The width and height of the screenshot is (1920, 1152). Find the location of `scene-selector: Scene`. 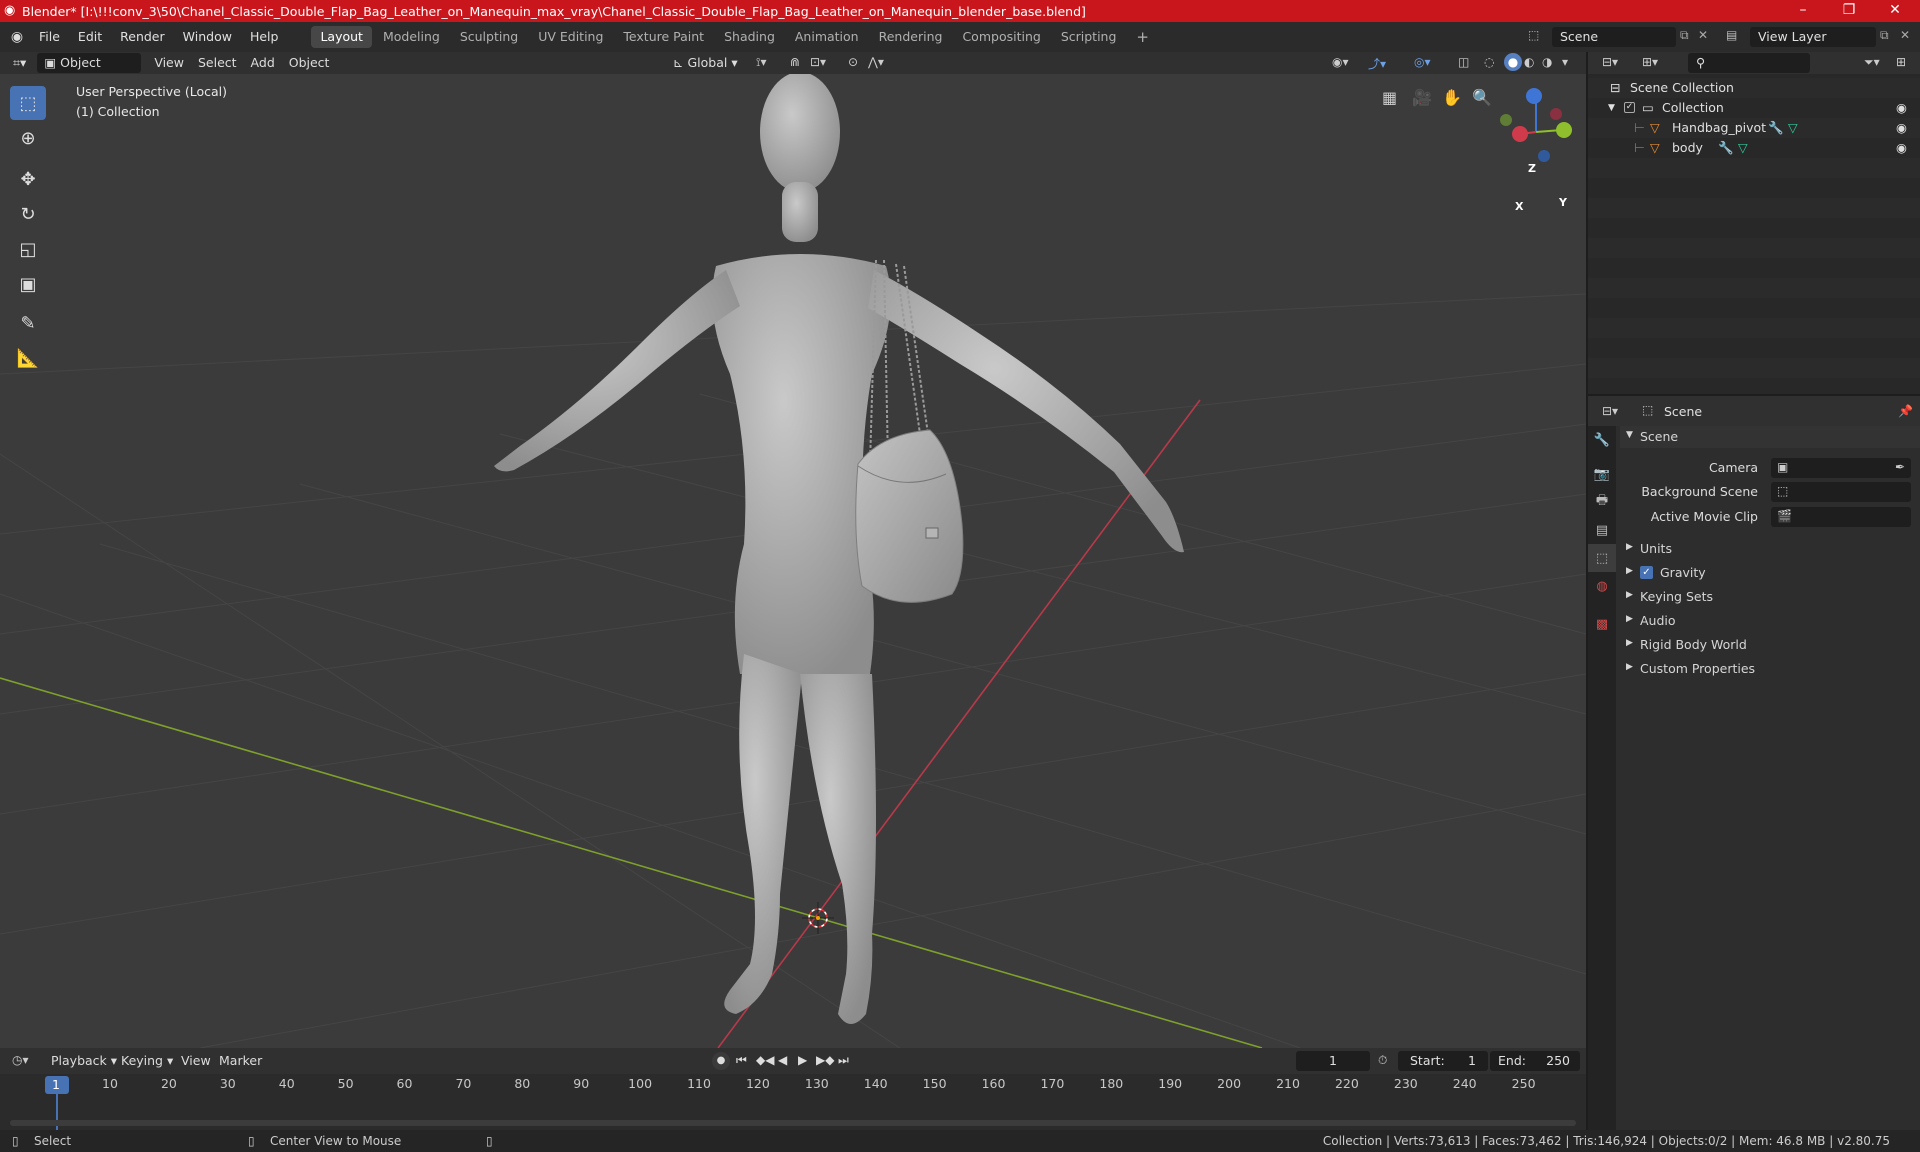

scene-selector: Scene is located at coordinates (1614, 37).